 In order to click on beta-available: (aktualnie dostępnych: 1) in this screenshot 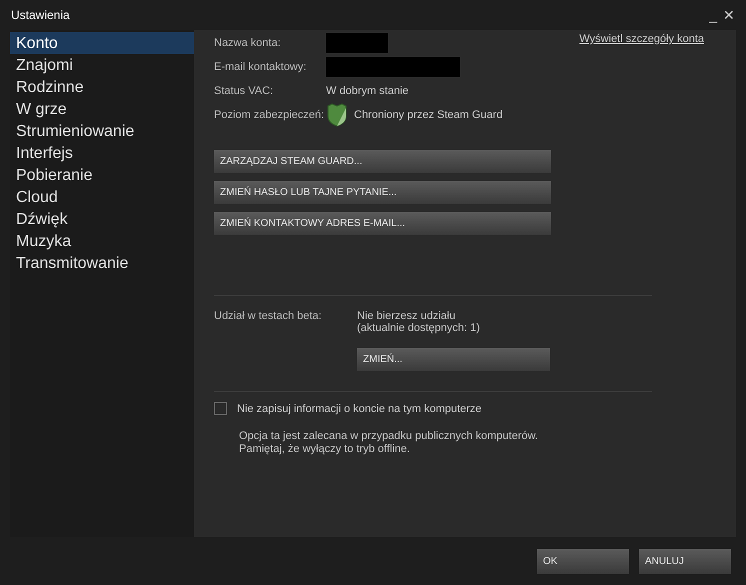, I will do `click(419, 328)`.